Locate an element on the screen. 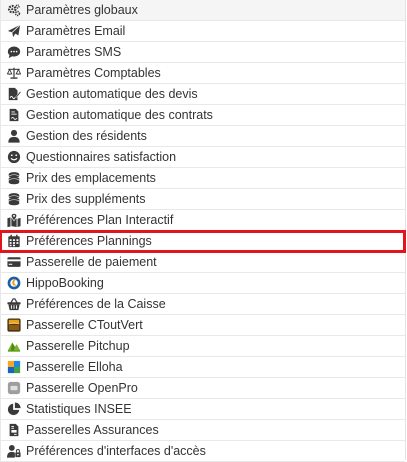  menu-item-passerelle-pitchup: Passerelle Pitchup is located at coordinates (202, 346).